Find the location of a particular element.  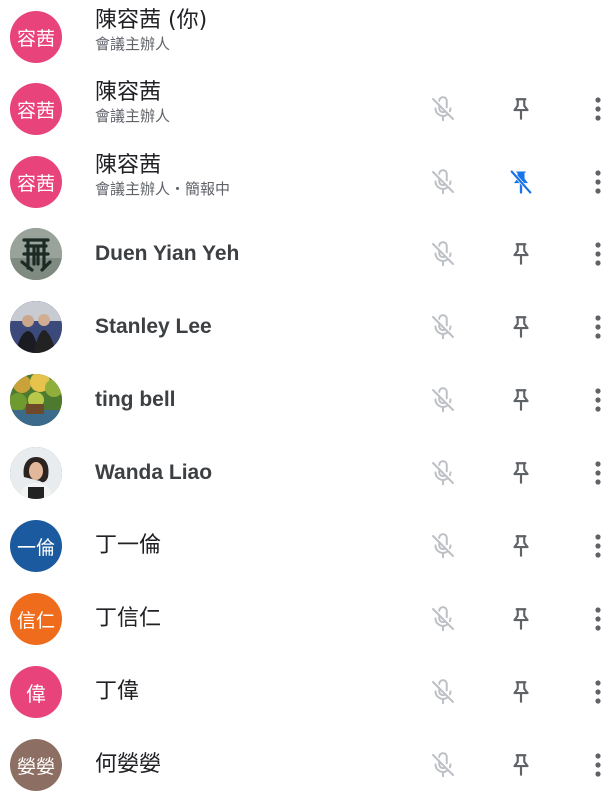

participant-row: 偉 丁偉 is located at coordinates (303, 691).